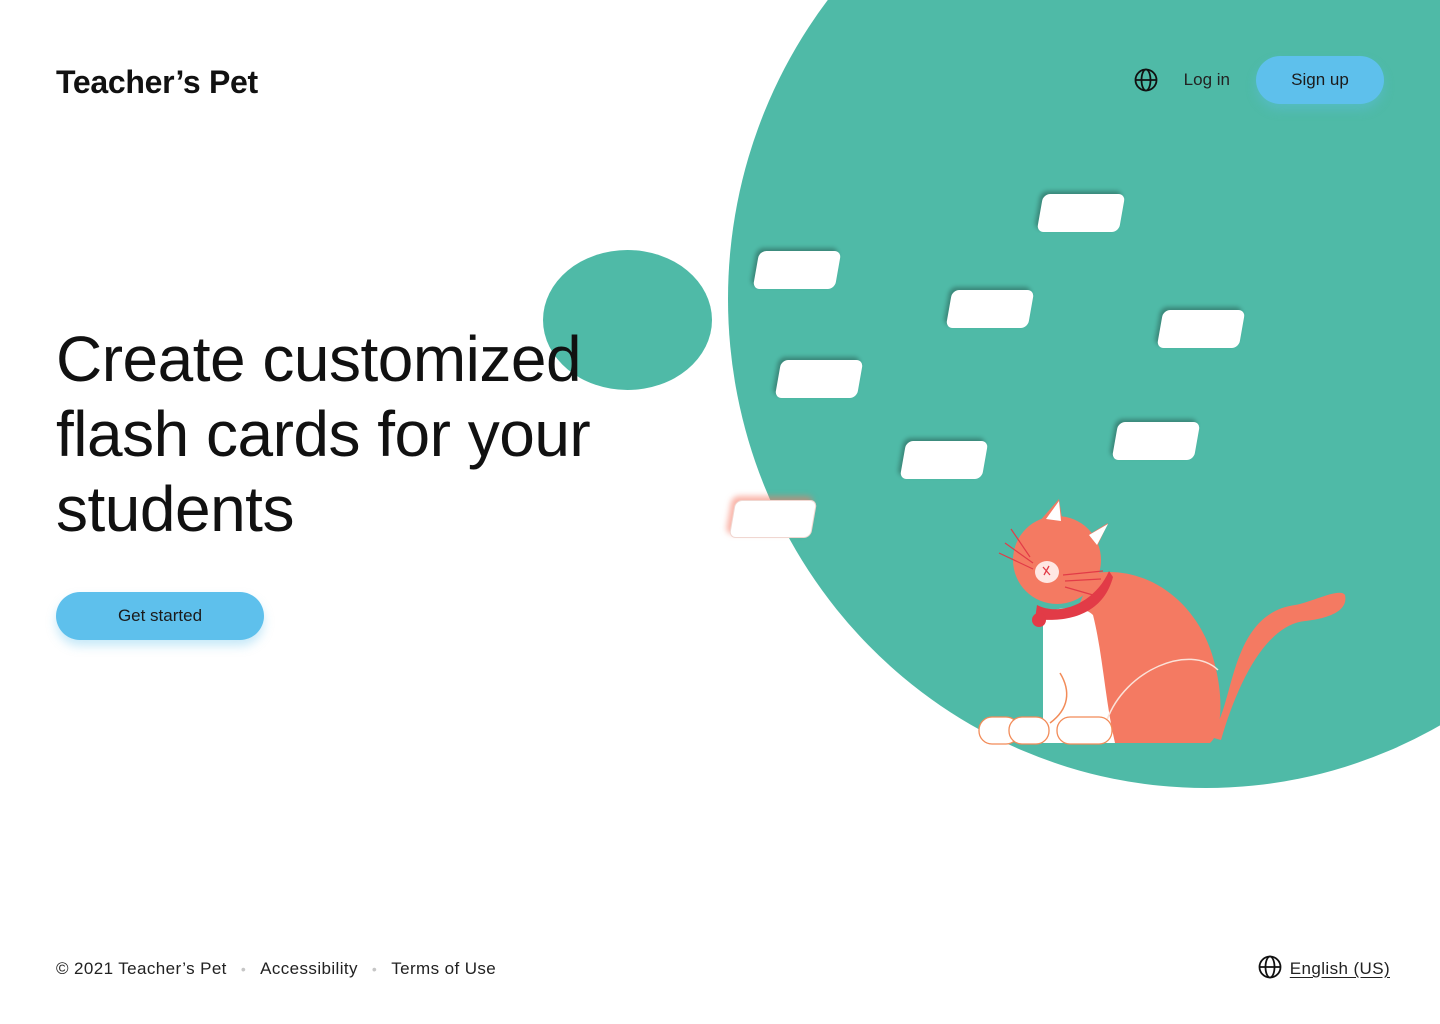 The image size is (1440, 1024). What do you see at coordinates (160, 616) in the screenshot?
I see `get-started-button: Get started` at bounding box center [160, 616].